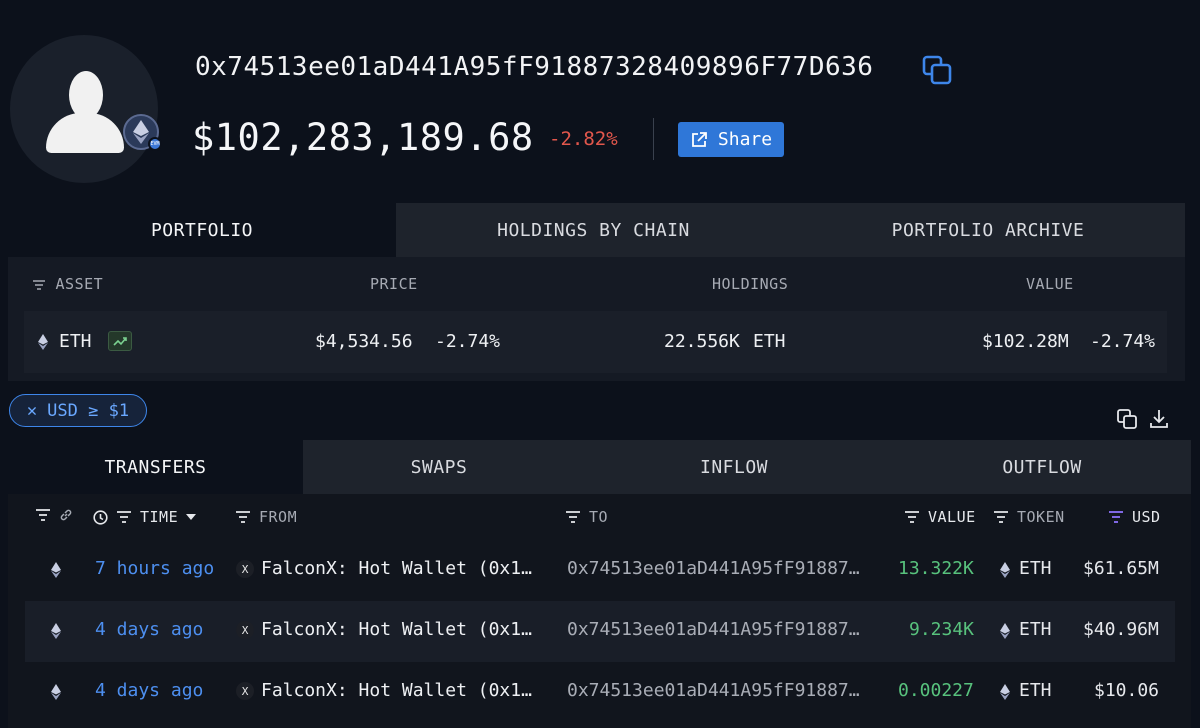  What do you see at coordinates (586, 517) in the screenshot?
I see `column-to: TO` at bounding box center [586, 517].